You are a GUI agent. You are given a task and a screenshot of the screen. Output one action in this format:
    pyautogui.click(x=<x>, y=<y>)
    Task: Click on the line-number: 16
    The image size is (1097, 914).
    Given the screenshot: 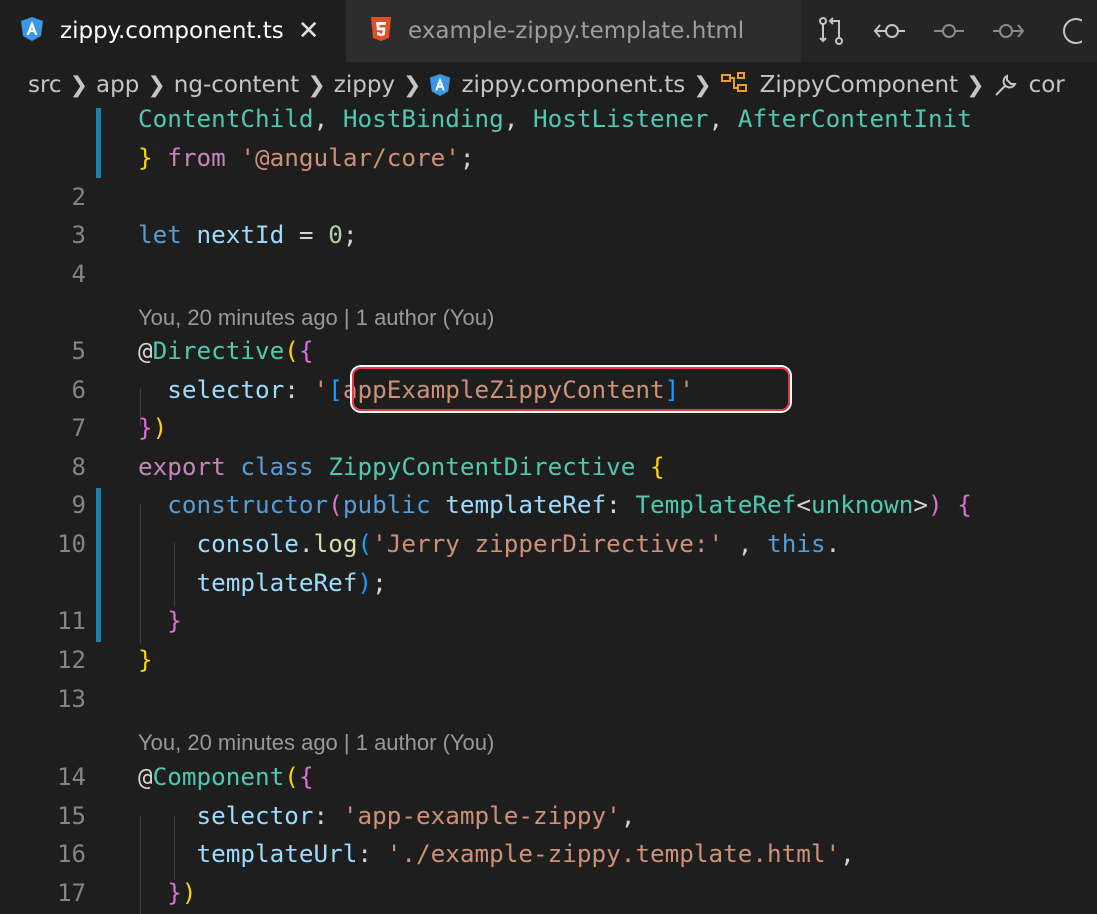 What is the action you would take?
    pyautogui.click(x=71, y=854)
    